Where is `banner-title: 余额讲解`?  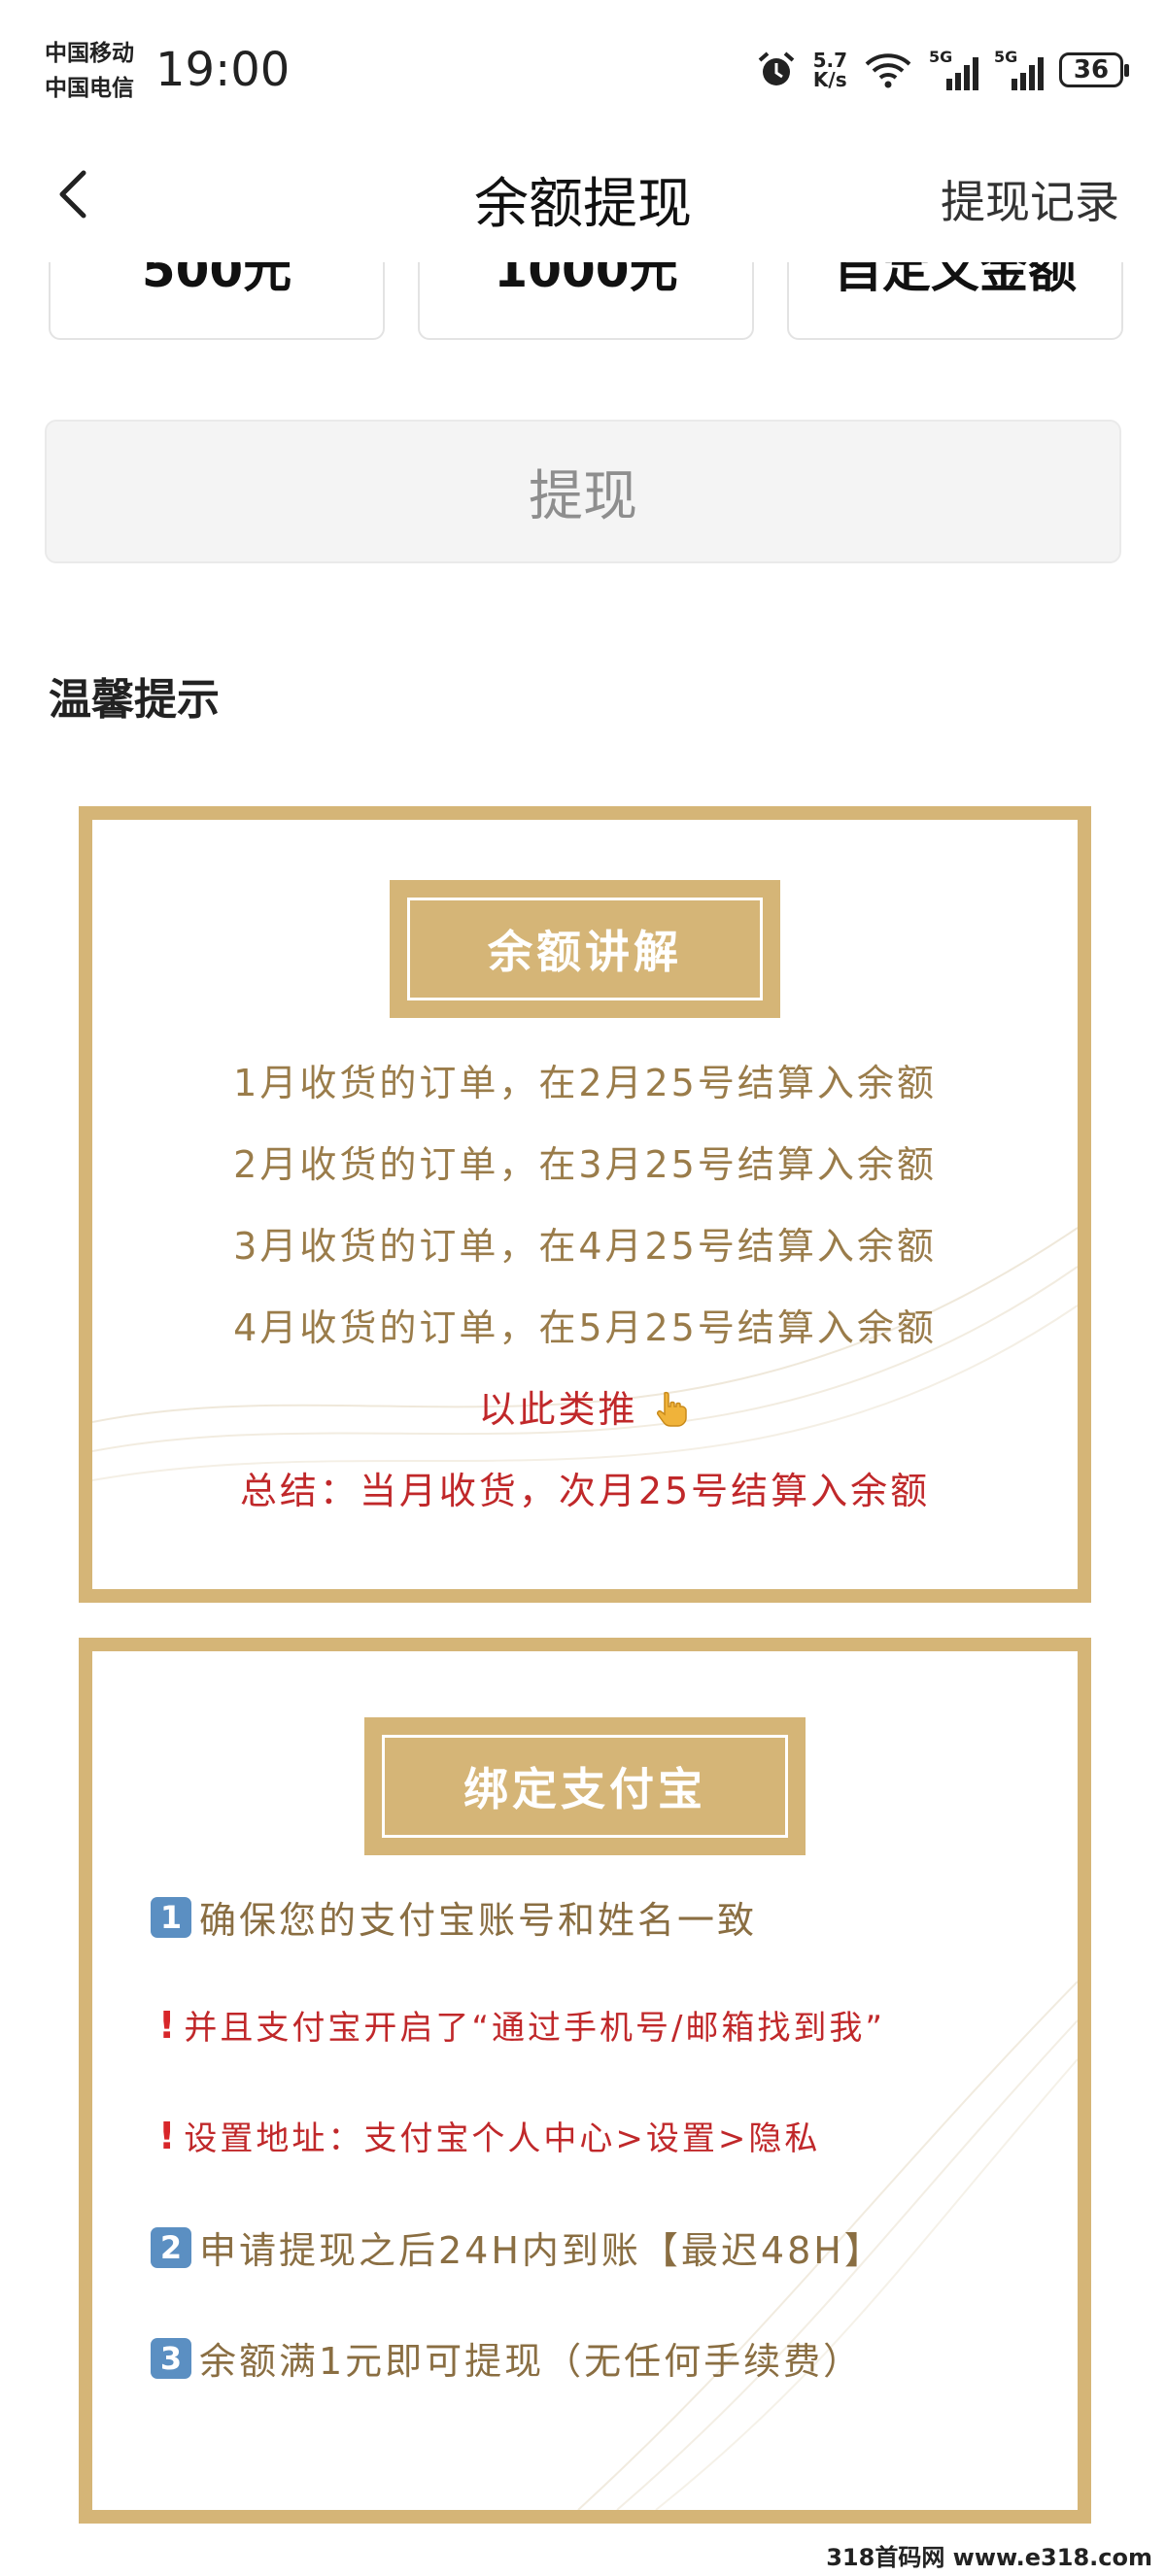 banner-title: 余额讲解 is located at coordinates (585, 949).